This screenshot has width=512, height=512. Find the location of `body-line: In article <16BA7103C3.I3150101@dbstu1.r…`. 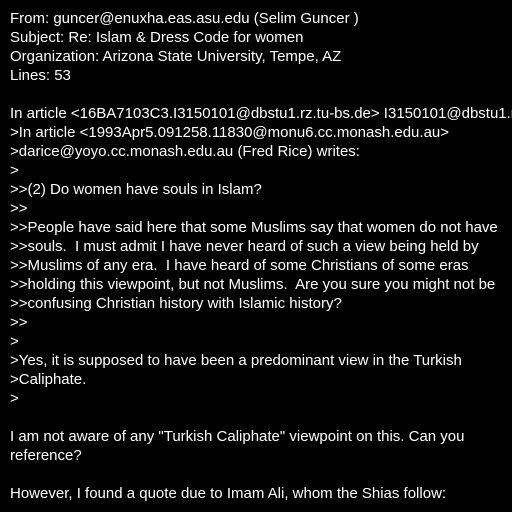

body-line: In article <16BA7103C3.I3150101@dbstu1.r… is located at coordinates (261, 113).